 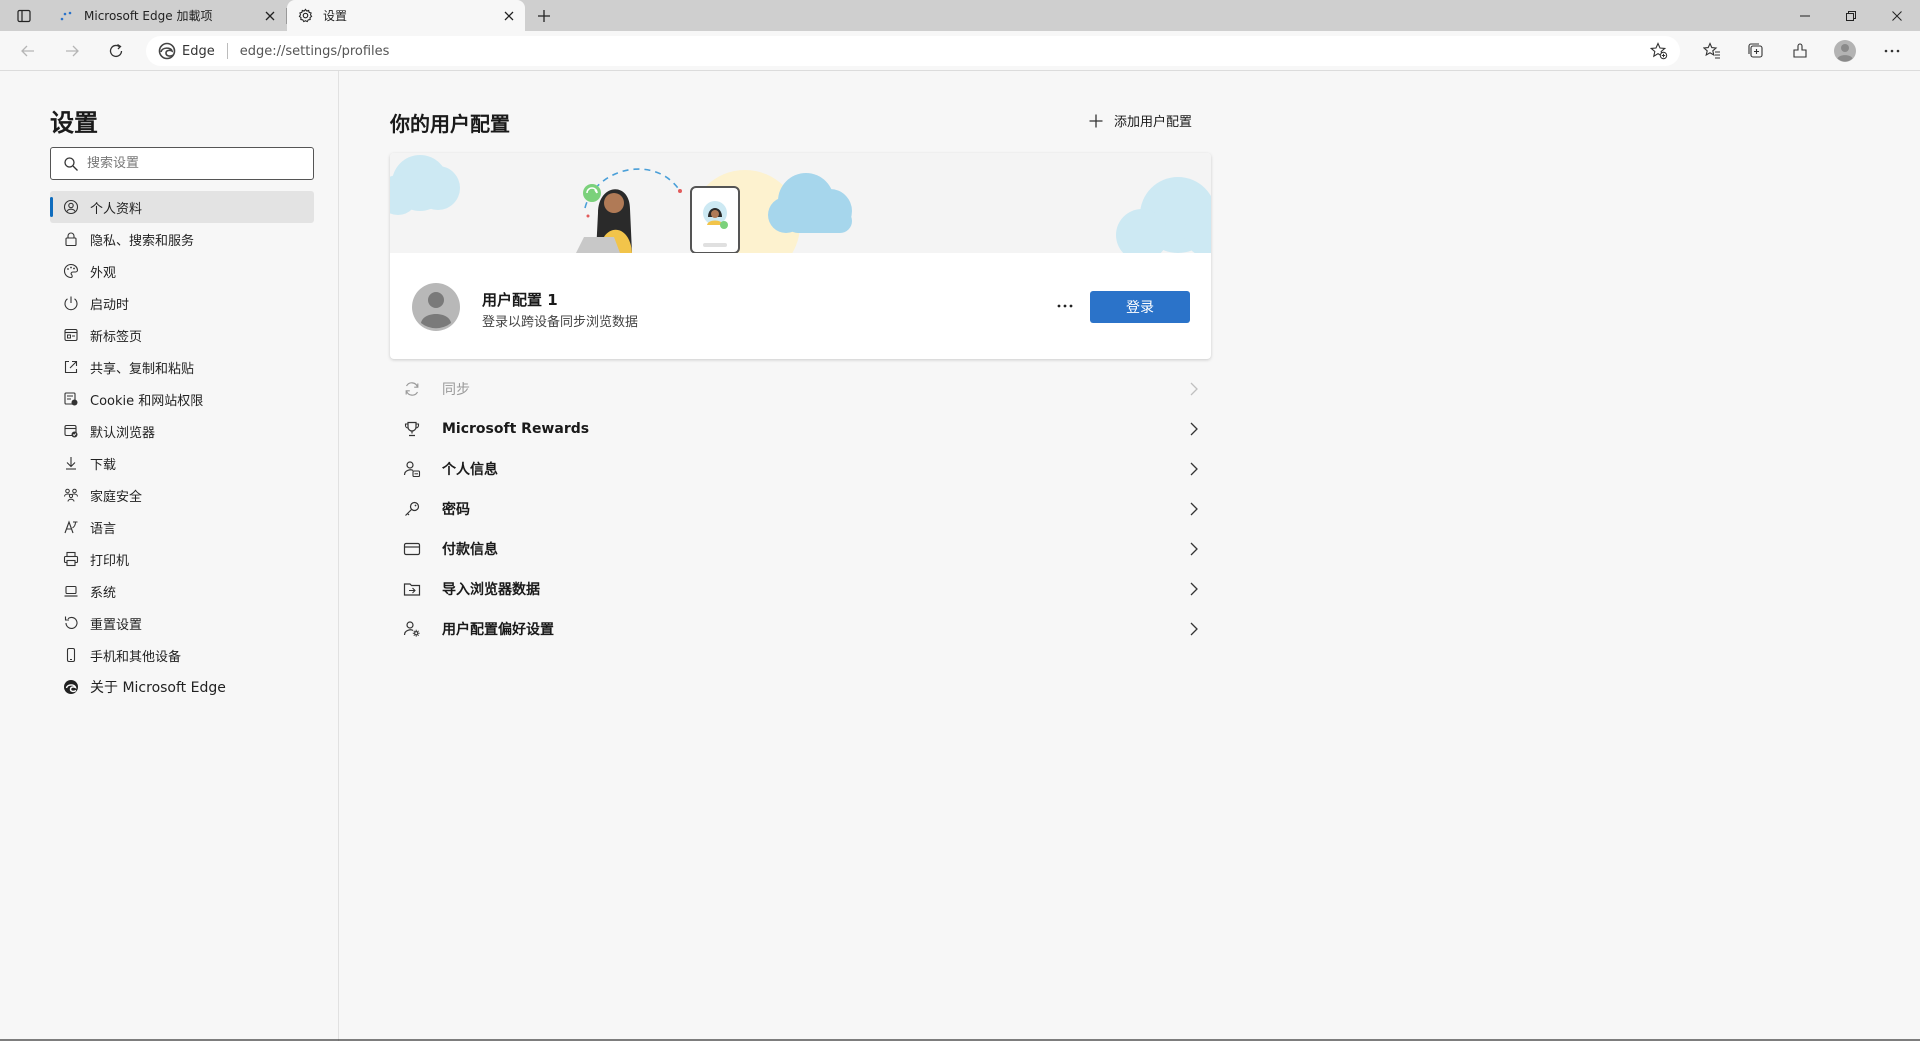 I want to click on sidebar-item-newtab: 新标签页, so click(x=182, y=335).